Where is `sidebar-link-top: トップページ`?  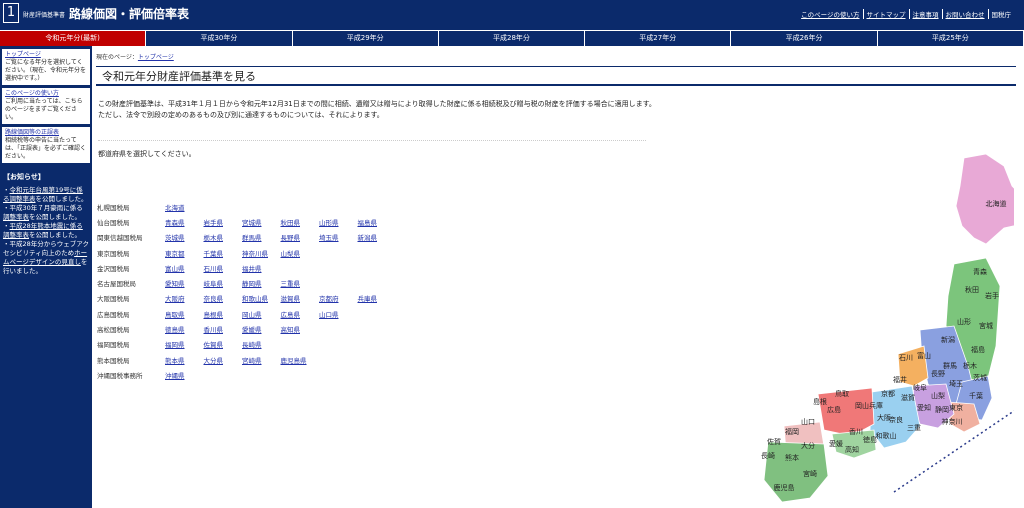 sidebar-link-top: トップページ is located at coordinates (46, 55).